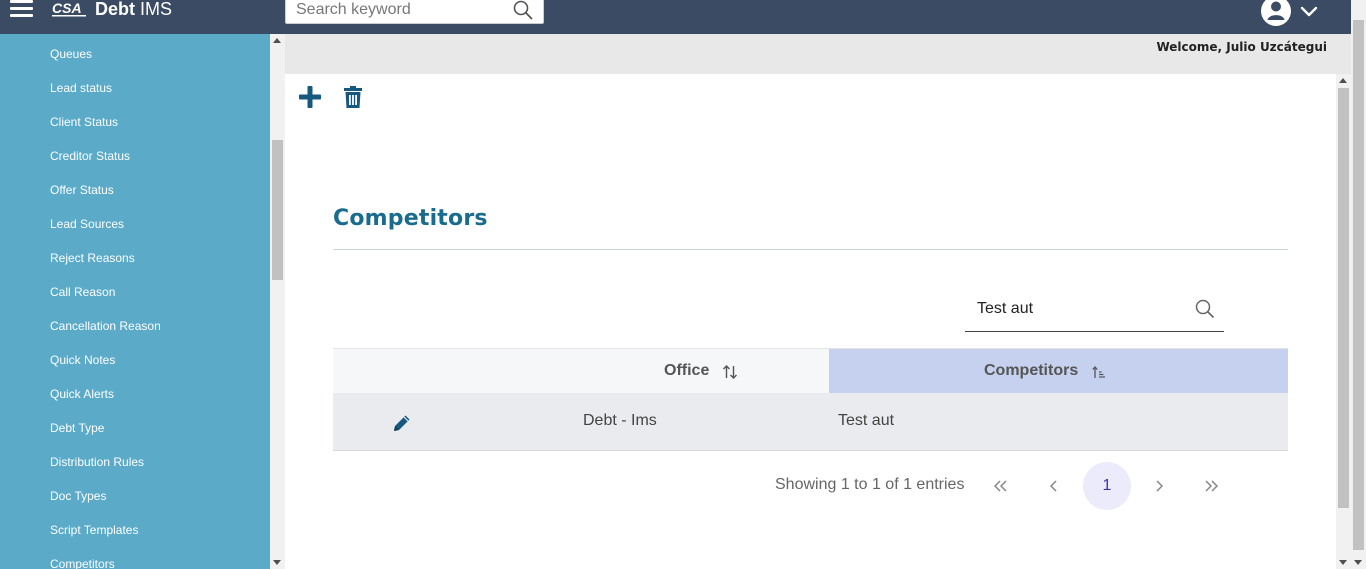  What do you see at coordinates (277, 301) in the screenshot?
I see `sidebar-scrollbar` at bounding box center [277, 301].